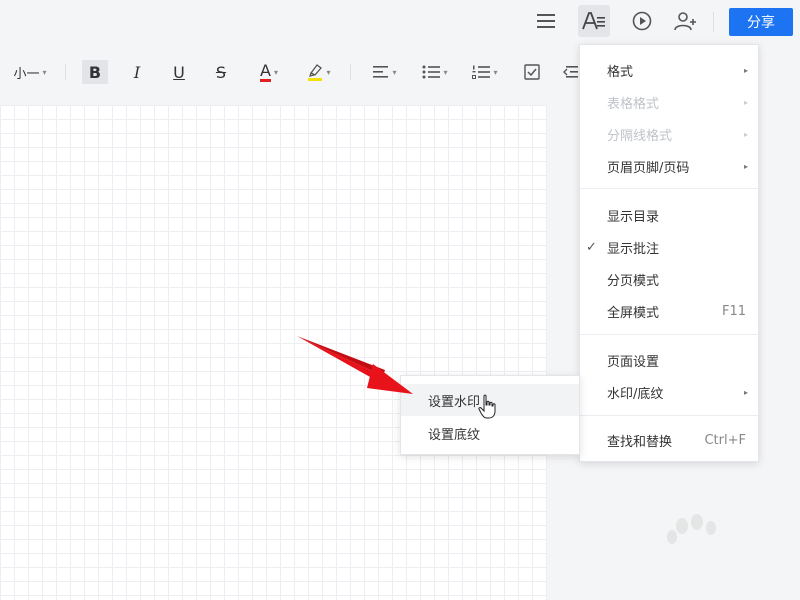 The width and height of the screenshot is (800, 600). I want to click on menu-icon, so click(546, 21).